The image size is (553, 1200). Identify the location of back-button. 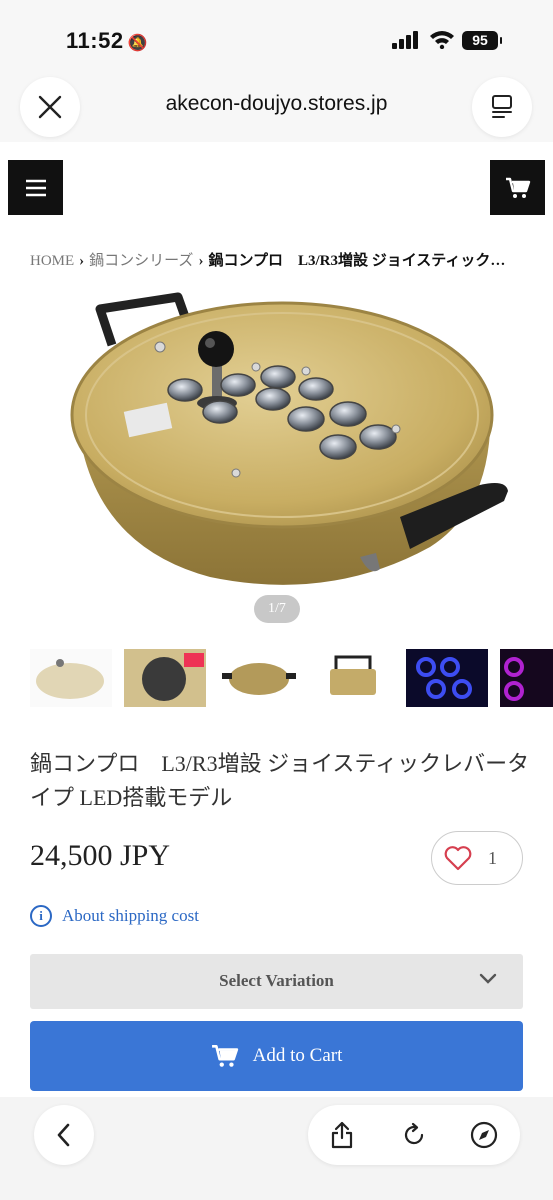
(64, 1135).